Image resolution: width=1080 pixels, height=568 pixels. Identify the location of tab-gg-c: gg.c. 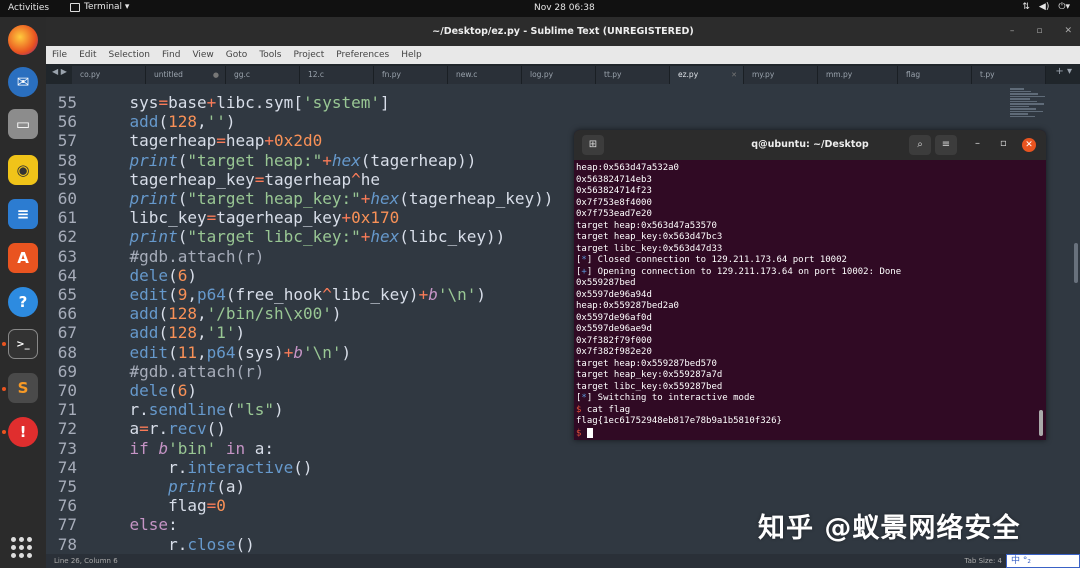
(263, 75).